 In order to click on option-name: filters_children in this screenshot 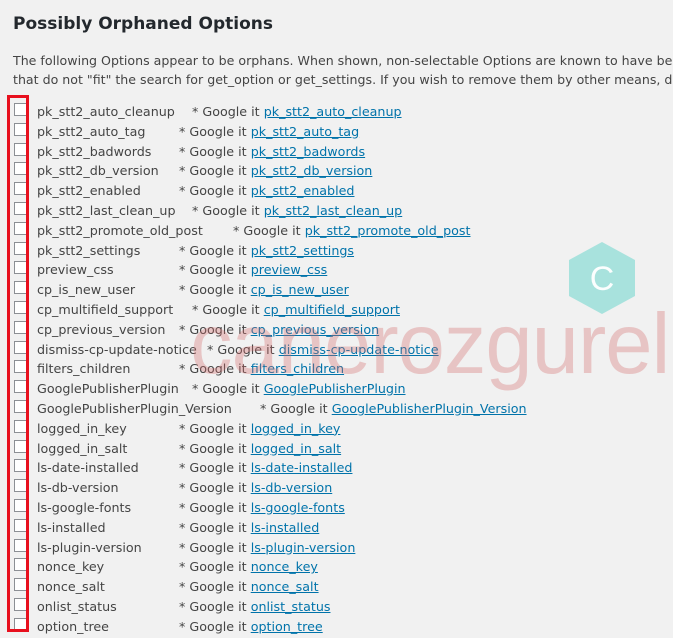, I will do `click(84, 369)`.